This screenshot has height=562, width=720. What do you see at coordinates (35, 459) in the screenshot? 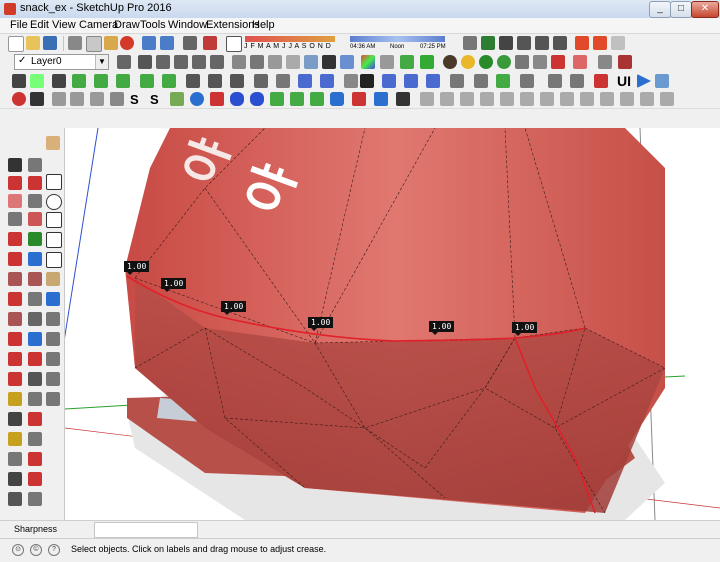
I see `north-tool-icon` at bounding box center [35, 459].